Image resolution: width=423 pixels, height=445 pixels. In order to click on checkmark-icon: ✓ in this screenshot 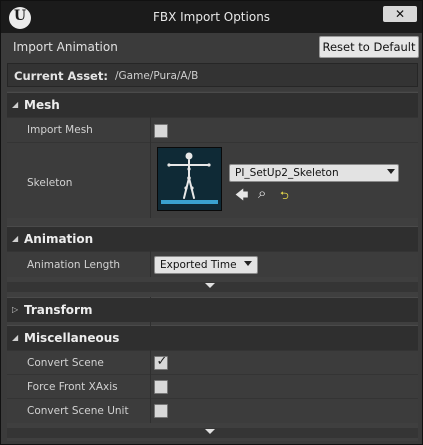, I will do `click(162, 361)`.